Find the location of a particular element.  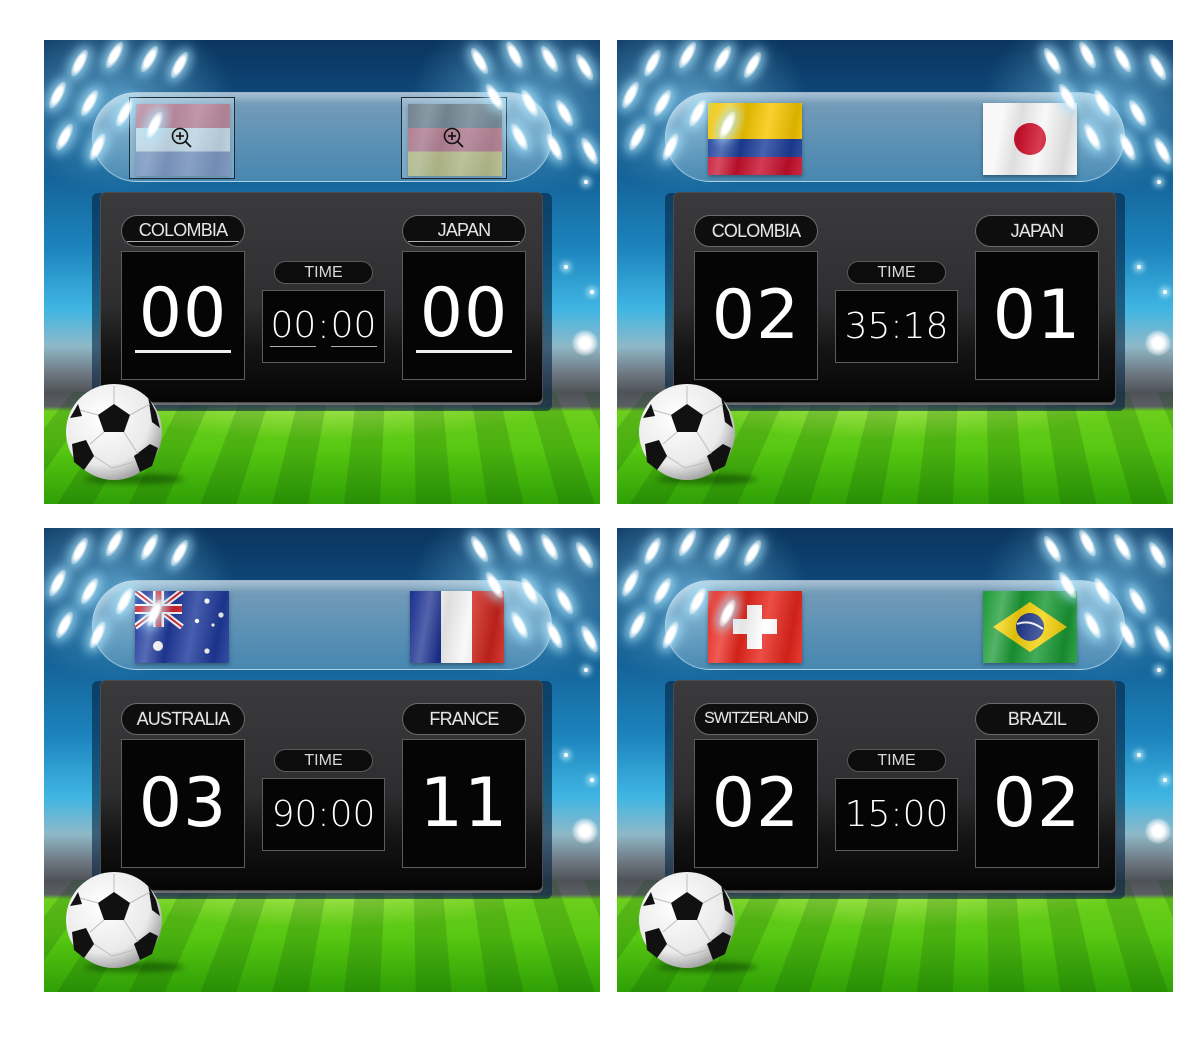

home-score-box is located at coordinates (183, 315).